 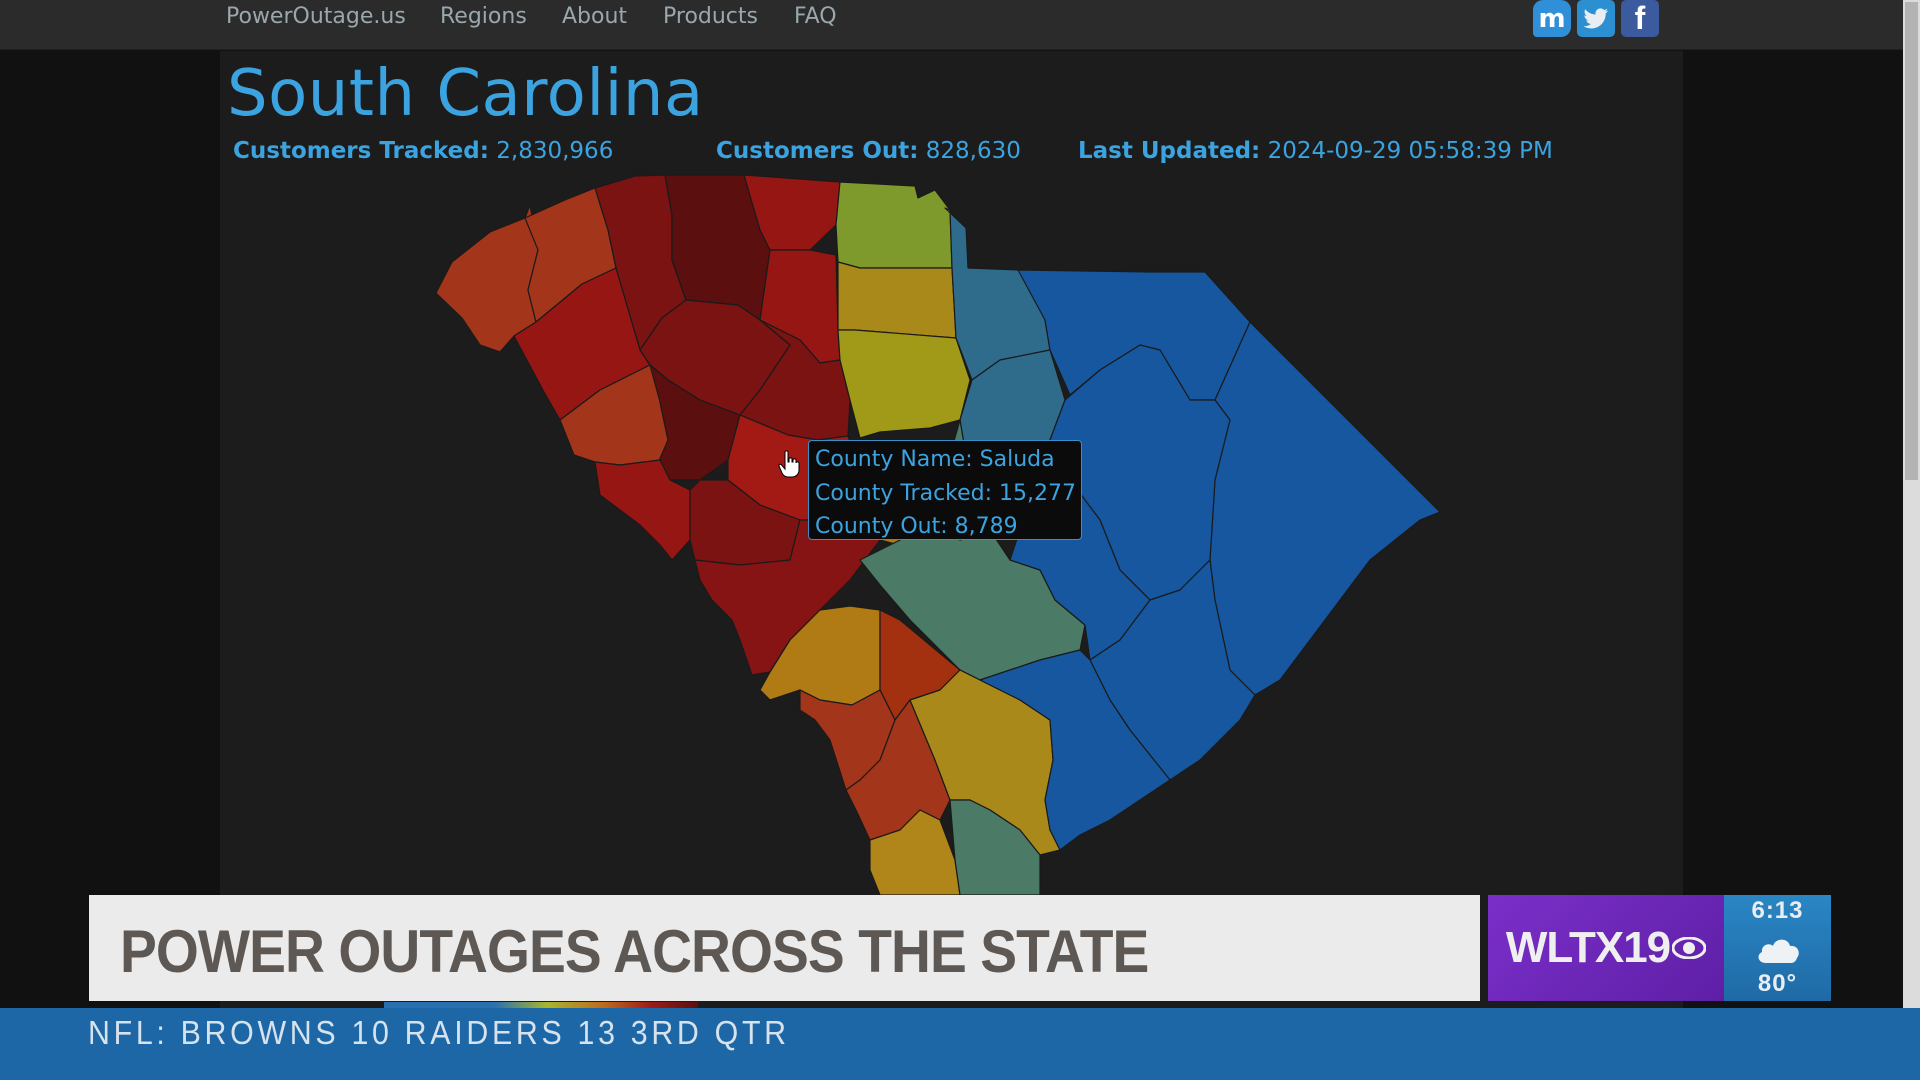 What do you see at coordinates (815, 16) in the screenshot?
I see `nav-faq-link: FAQ` at bounding box center [815, 16].